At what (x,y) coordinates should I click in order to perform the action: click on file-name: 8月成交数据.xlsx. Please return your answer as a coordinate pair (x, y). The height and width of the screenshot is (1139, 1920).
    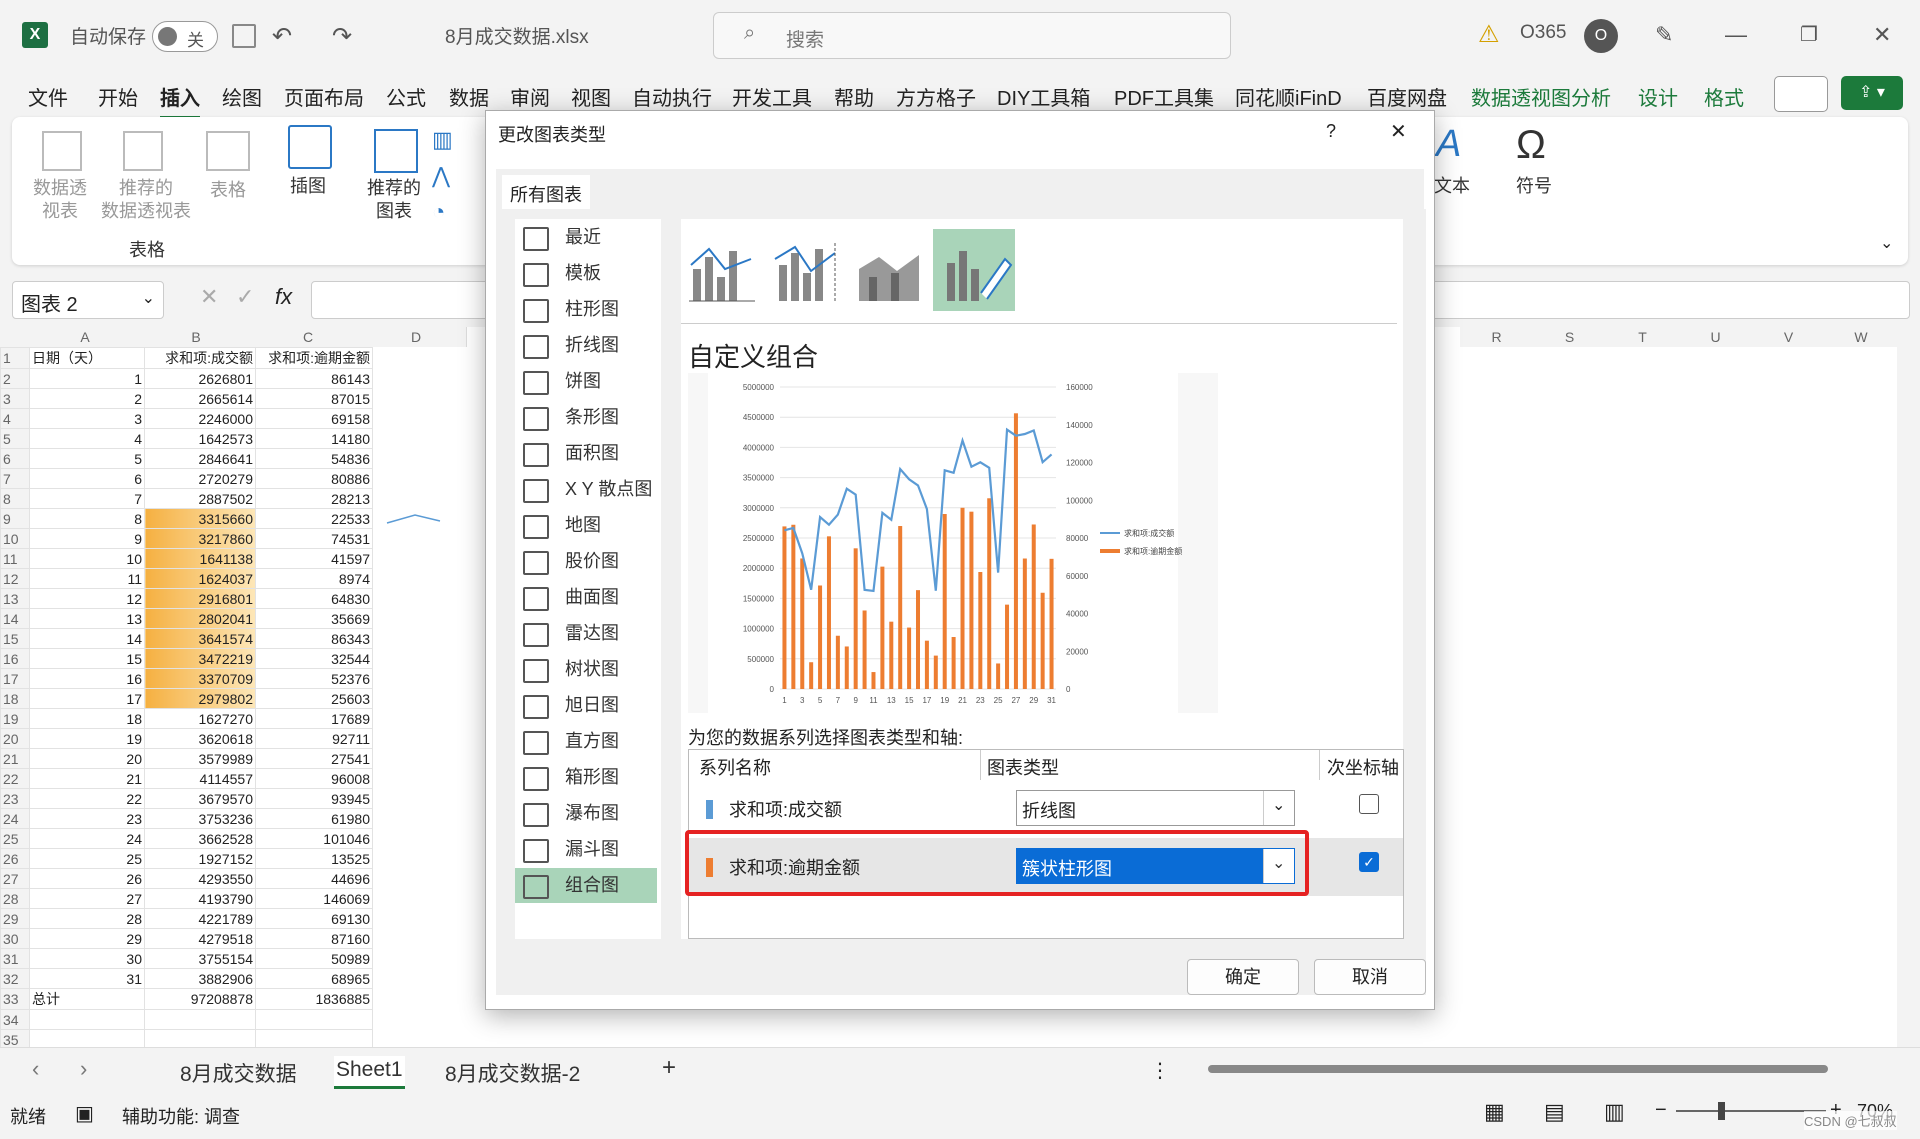
    Looking at the image, I should click on (517, 35).